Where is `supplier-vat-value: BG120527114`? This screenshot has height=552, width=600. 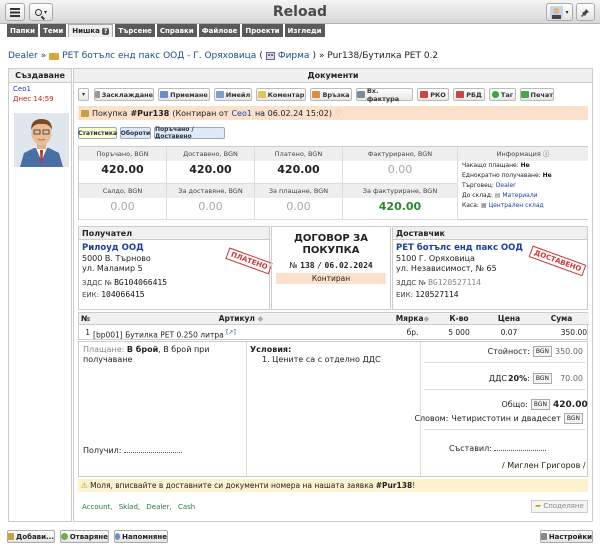
supplier-vat-value: BG120527114 is located at coordinates (455, 282).